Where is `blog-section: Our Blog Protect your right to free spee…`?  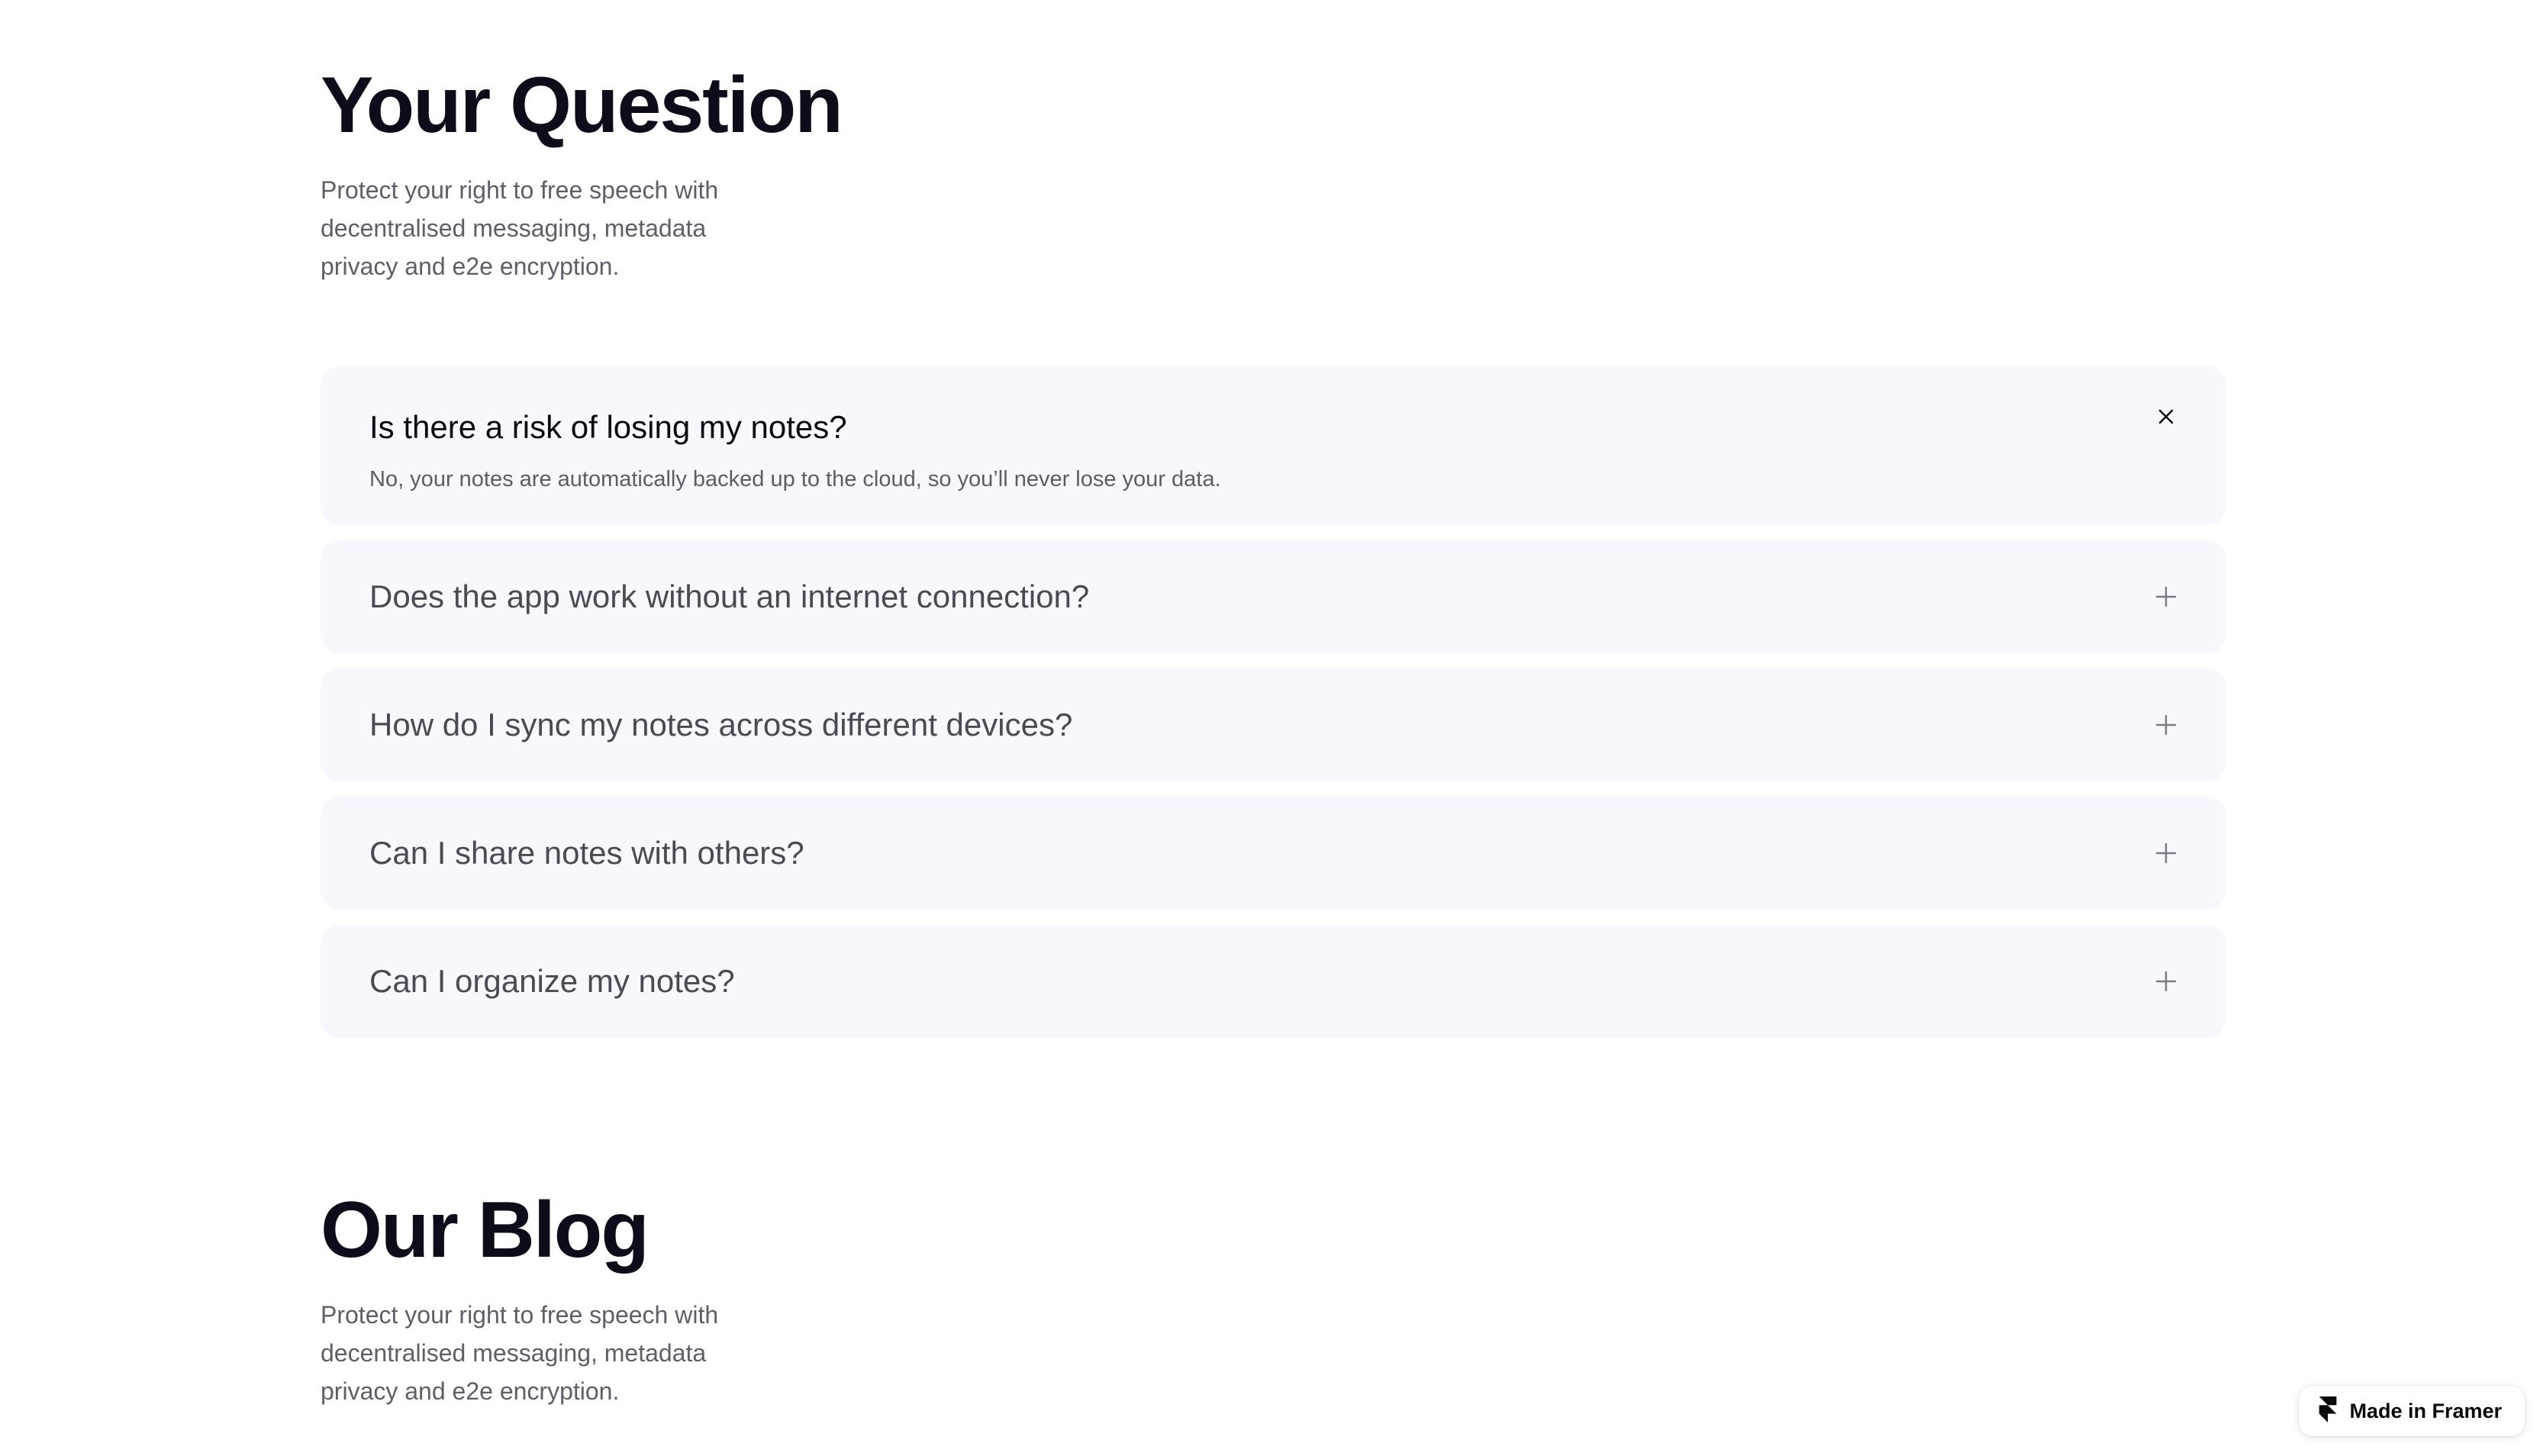 blog-section: Our Blog Protect your right to free spee… is located at coordinates (1273, 1294).